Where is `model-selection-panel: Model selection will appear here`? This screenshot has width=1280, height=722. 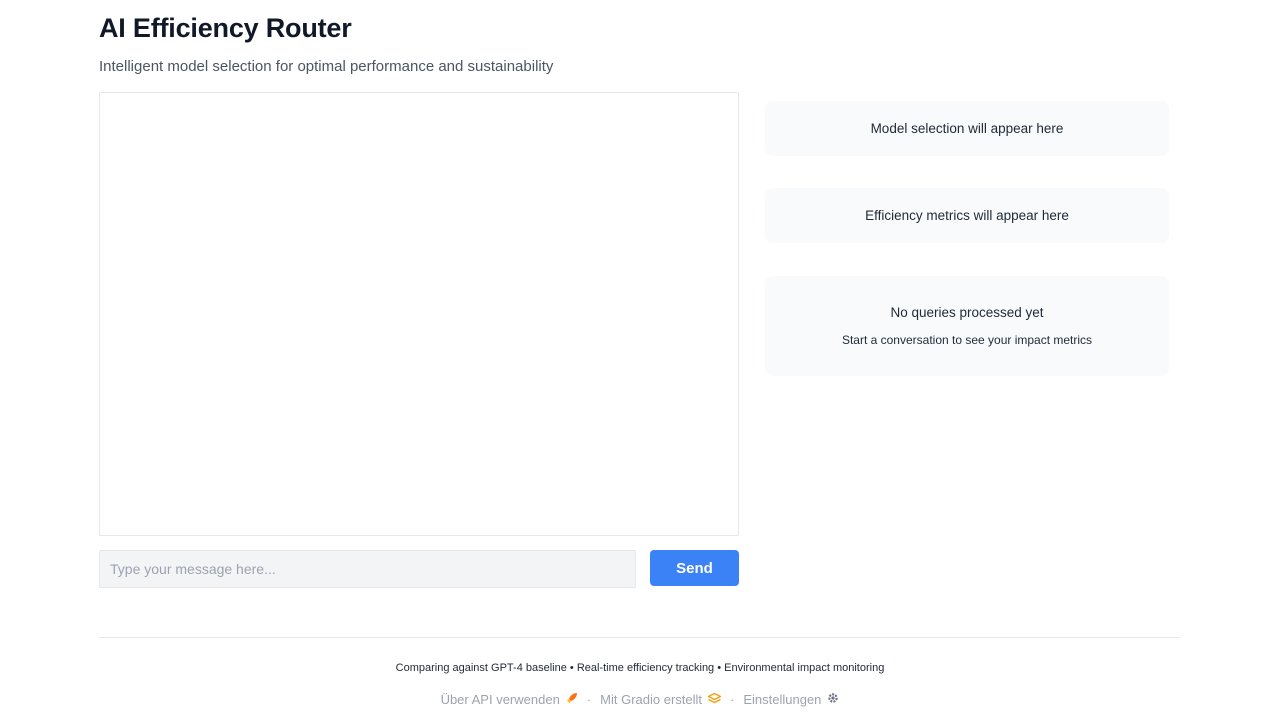 model-selection-panel: Model selection will appear here is located at coordinates (967, 128).